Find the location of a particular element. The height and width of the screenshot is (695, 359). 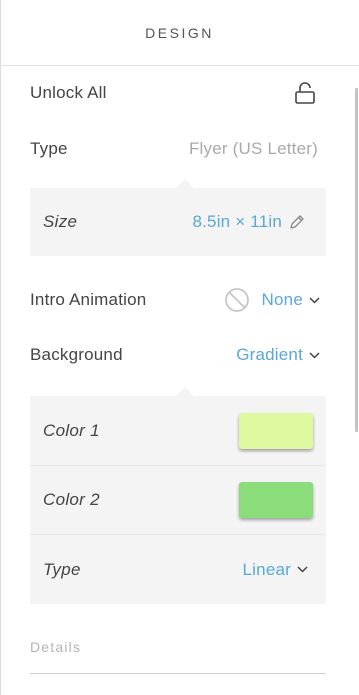

intro-animation-select: None is located at coordinates (272, 300).